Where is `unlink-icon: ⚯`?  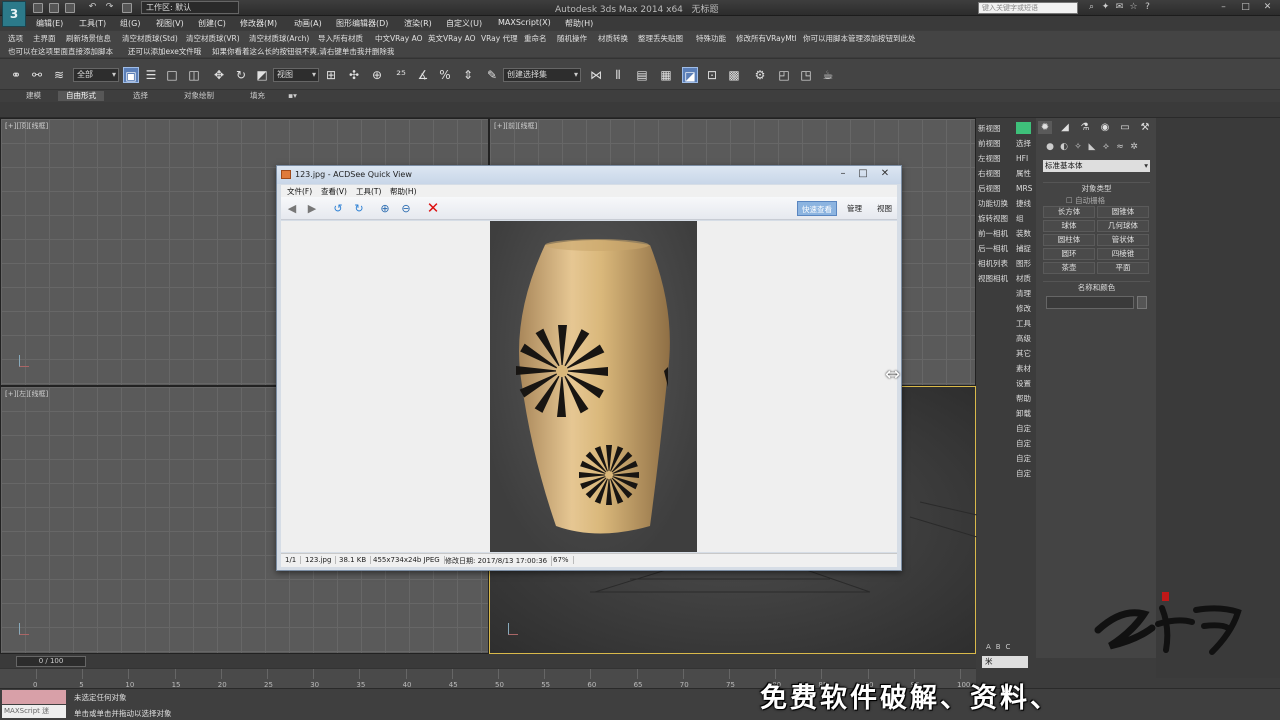 unlink-icon: ⚯ is located at coordinates (37, 75).